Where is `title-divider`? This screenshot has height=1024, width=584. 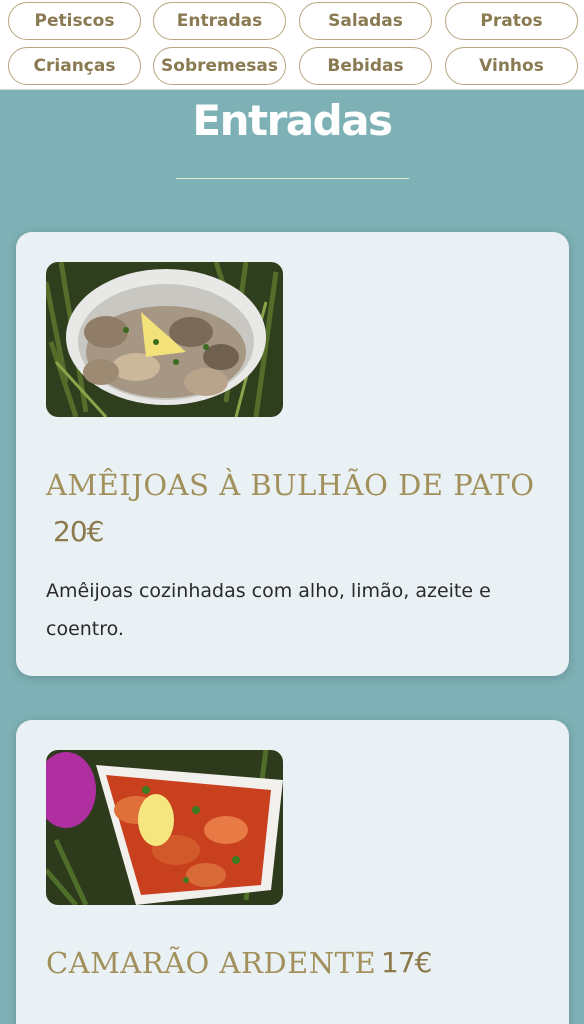
title-divider is located at coordinates (292, 178).